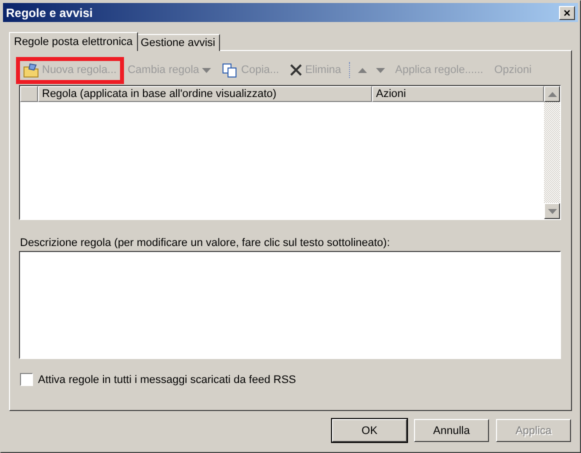  Describe the element at coordinates (26, 379) in the screenshot. I see `checkbox` at that location.